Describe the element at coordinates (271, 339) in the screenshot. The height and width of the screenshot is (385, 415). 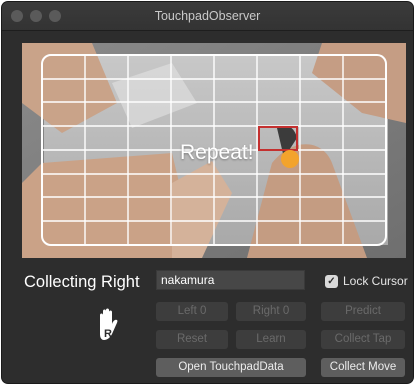
I see `learn-button: Learn` at that location.